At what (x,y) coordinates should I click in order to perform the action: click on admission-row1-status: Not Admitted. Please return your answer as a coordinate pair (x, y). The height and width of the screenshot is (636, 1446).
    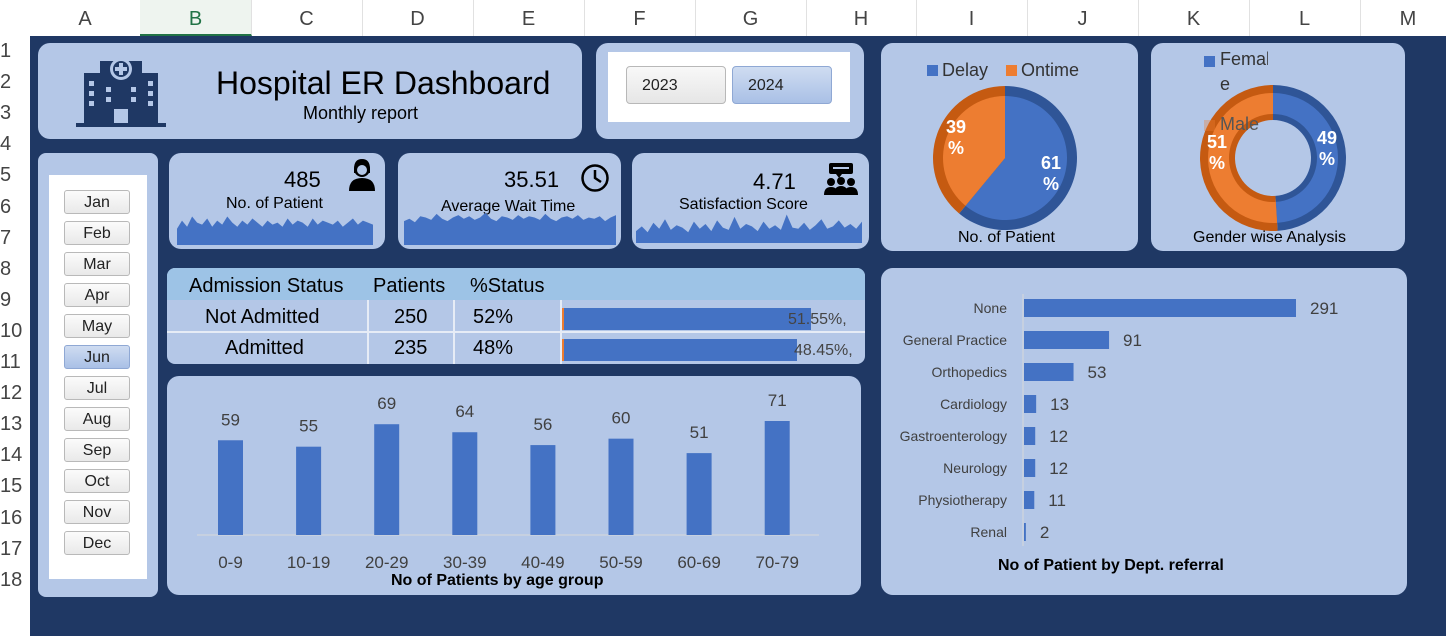
    Looking at the image, I should click on (262, 317).